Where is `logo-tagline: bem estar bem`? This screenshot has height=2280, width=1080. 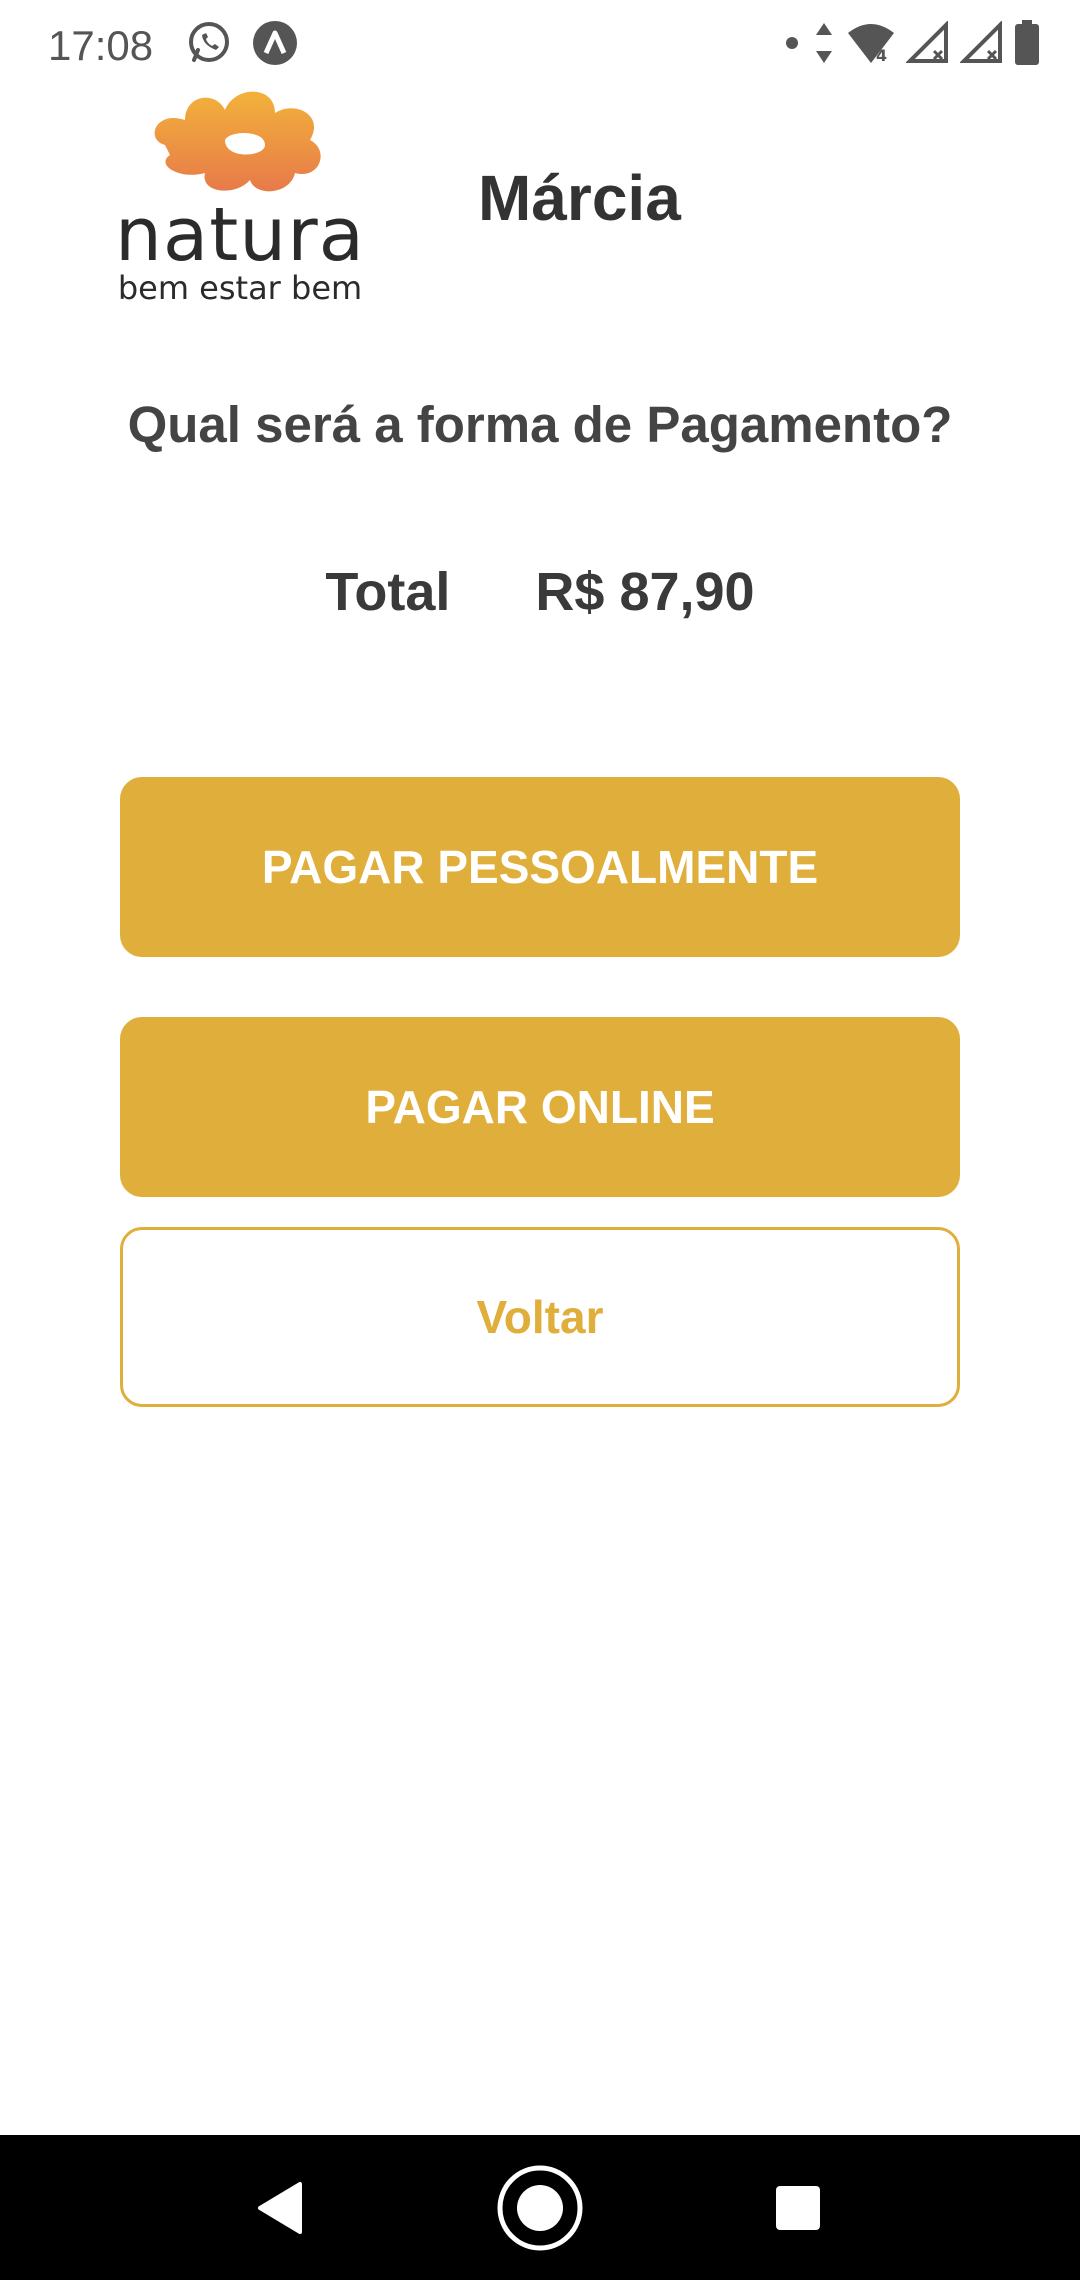 logo-tagline: bem estar bem is located at coordinates (240, 288).